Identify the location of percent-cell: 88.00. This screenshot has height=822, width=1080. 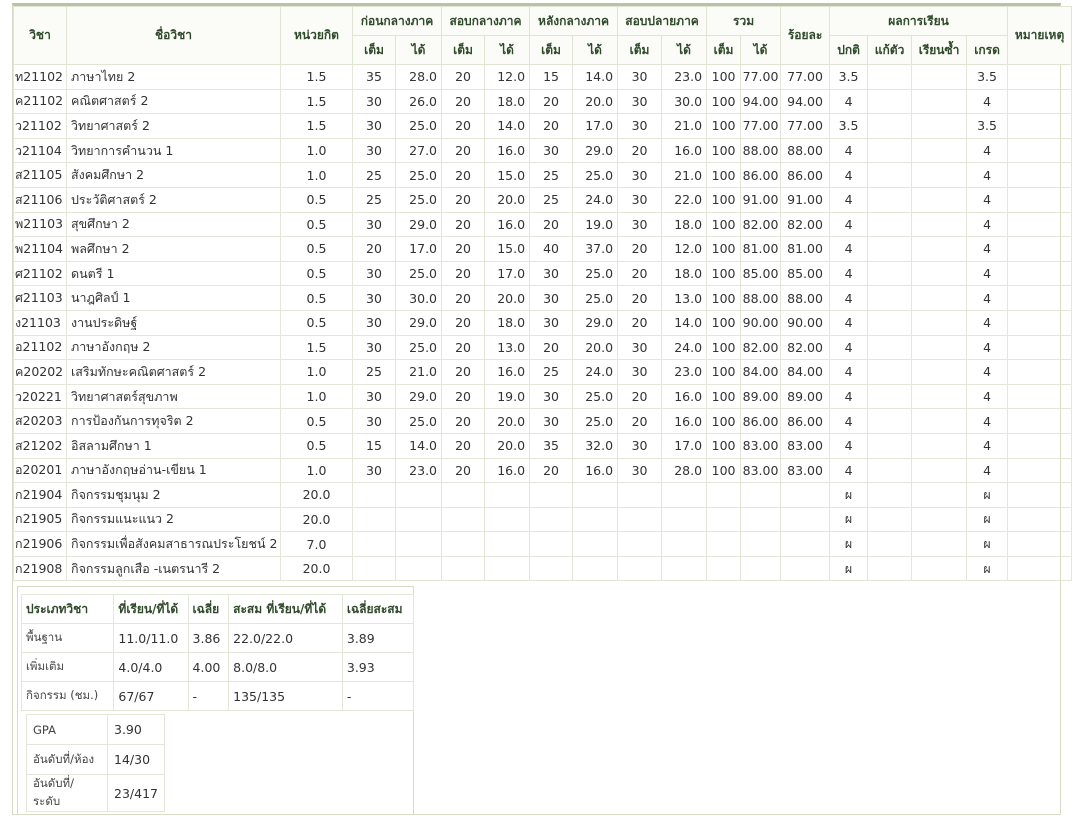
(805, 150).